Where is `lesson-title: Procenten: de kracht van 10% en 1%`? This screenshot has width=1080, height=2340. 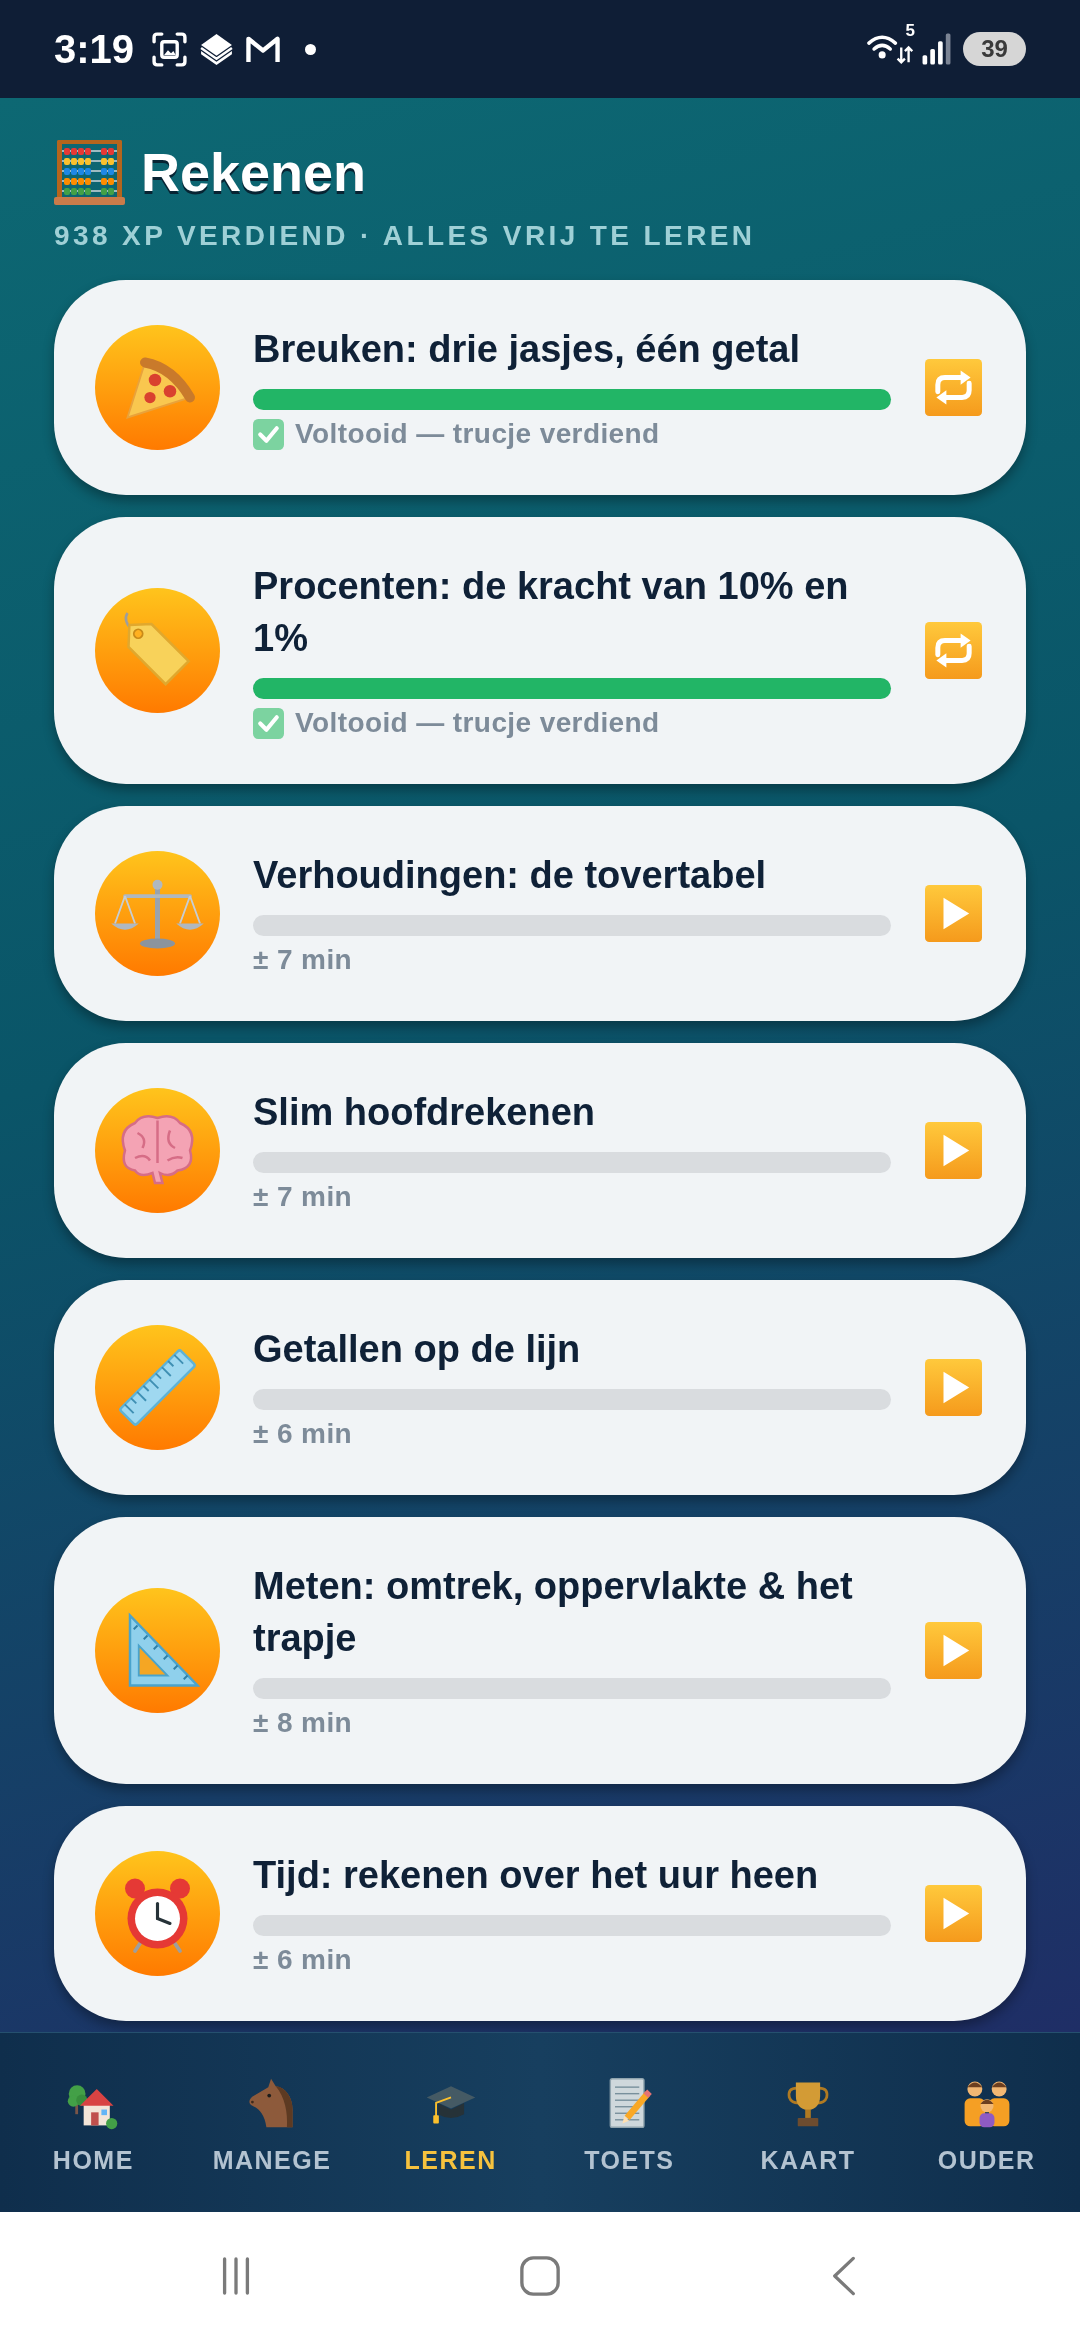
lesson-title: Procenten: de kracht van 10% en 1% is located at coordinates (551, 612).